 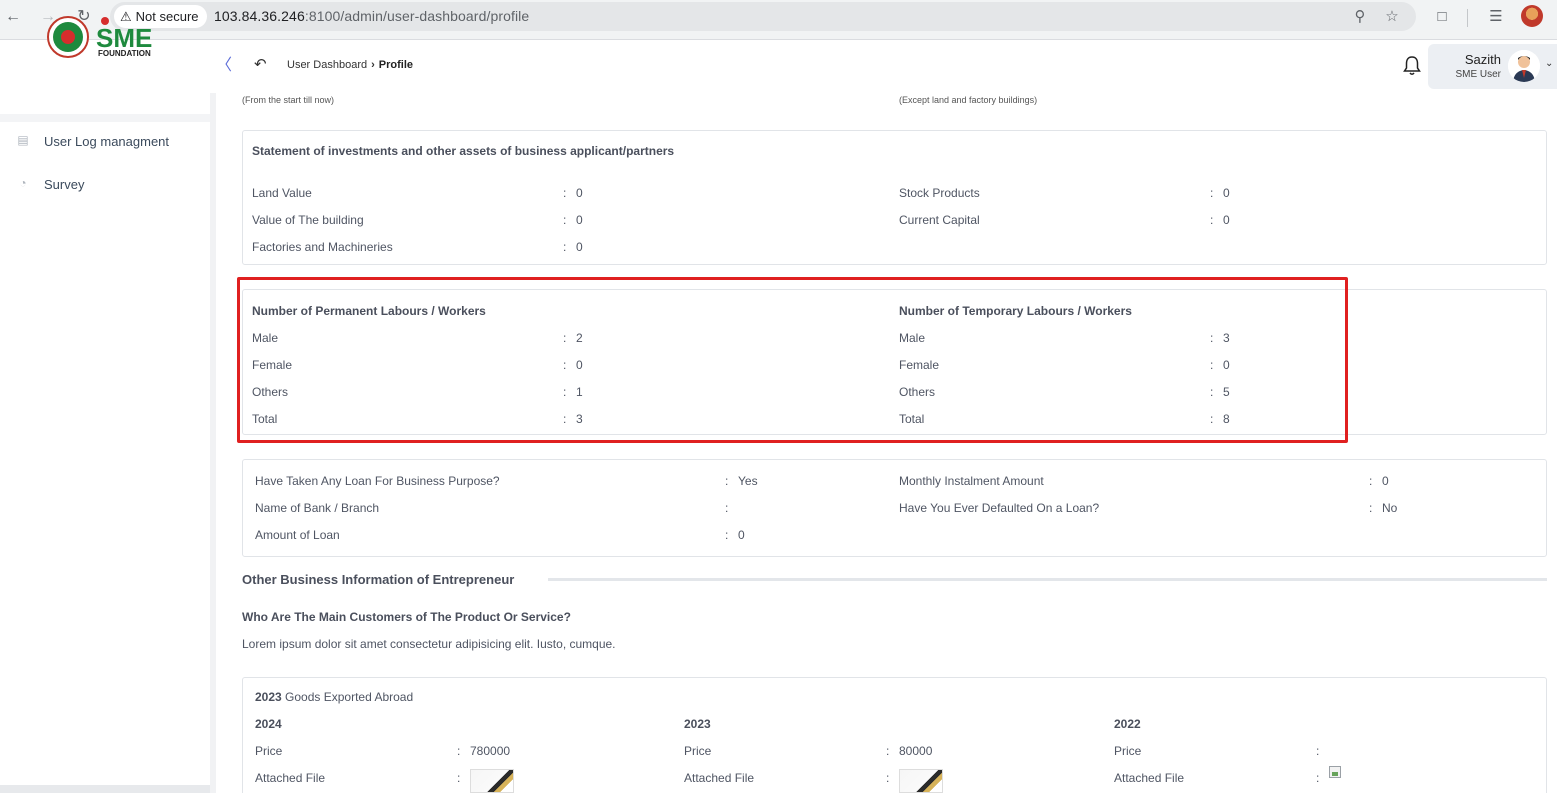 I want to click on building-value: 0, so click(x=579, y=220).